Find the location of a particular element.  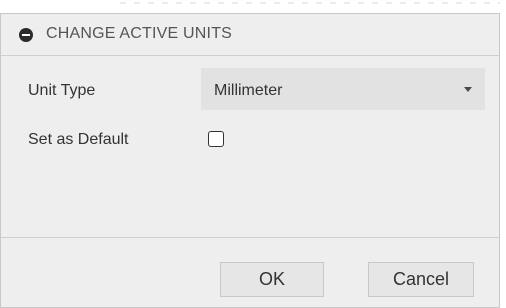

dialog-titlebar: CHANGE ACTIVE UNITS is located at coordinates (250, 35).